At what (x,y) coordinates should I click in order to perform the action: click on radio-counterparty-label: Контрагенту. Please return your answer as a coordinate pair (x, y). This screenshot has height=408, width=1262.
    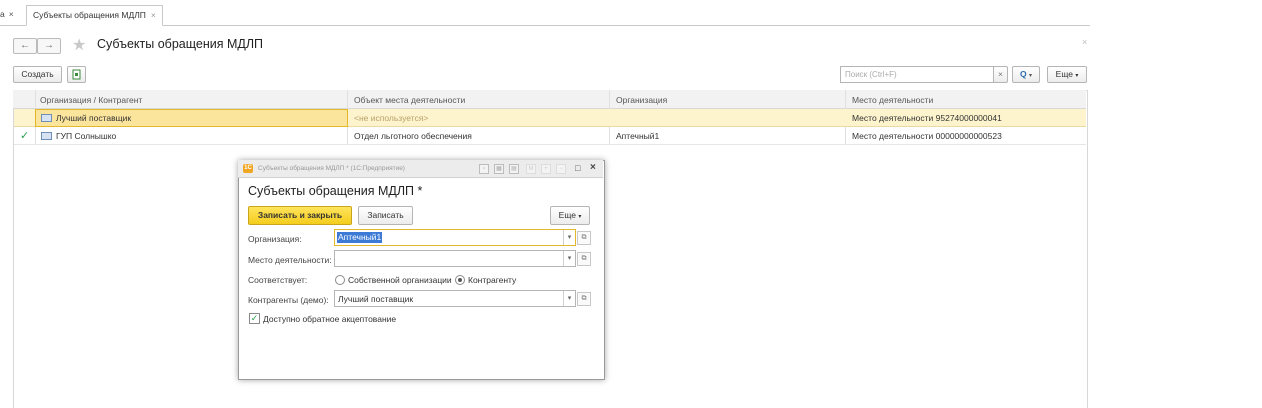
    Looking at the image, I should click on (492, 280).